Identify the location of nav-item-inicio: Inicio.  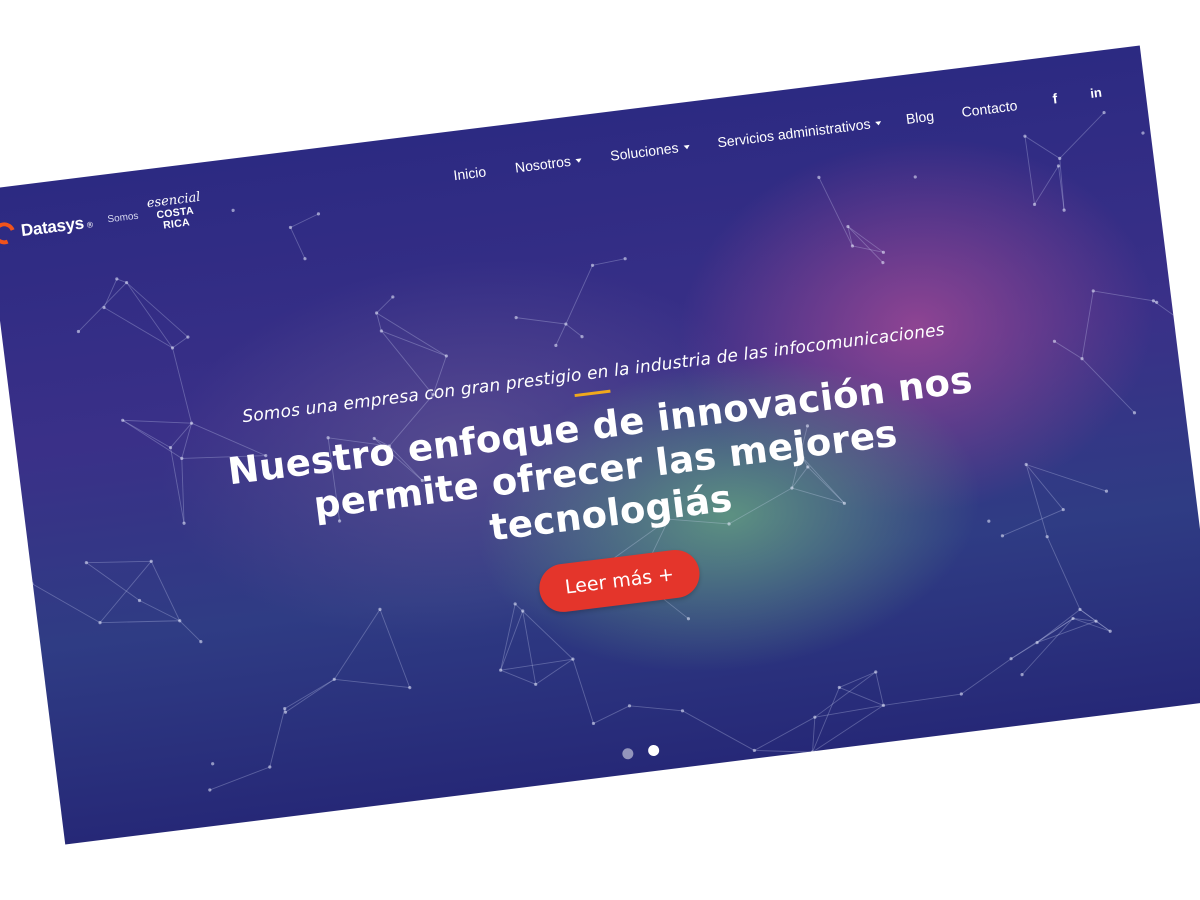
(470, 173).